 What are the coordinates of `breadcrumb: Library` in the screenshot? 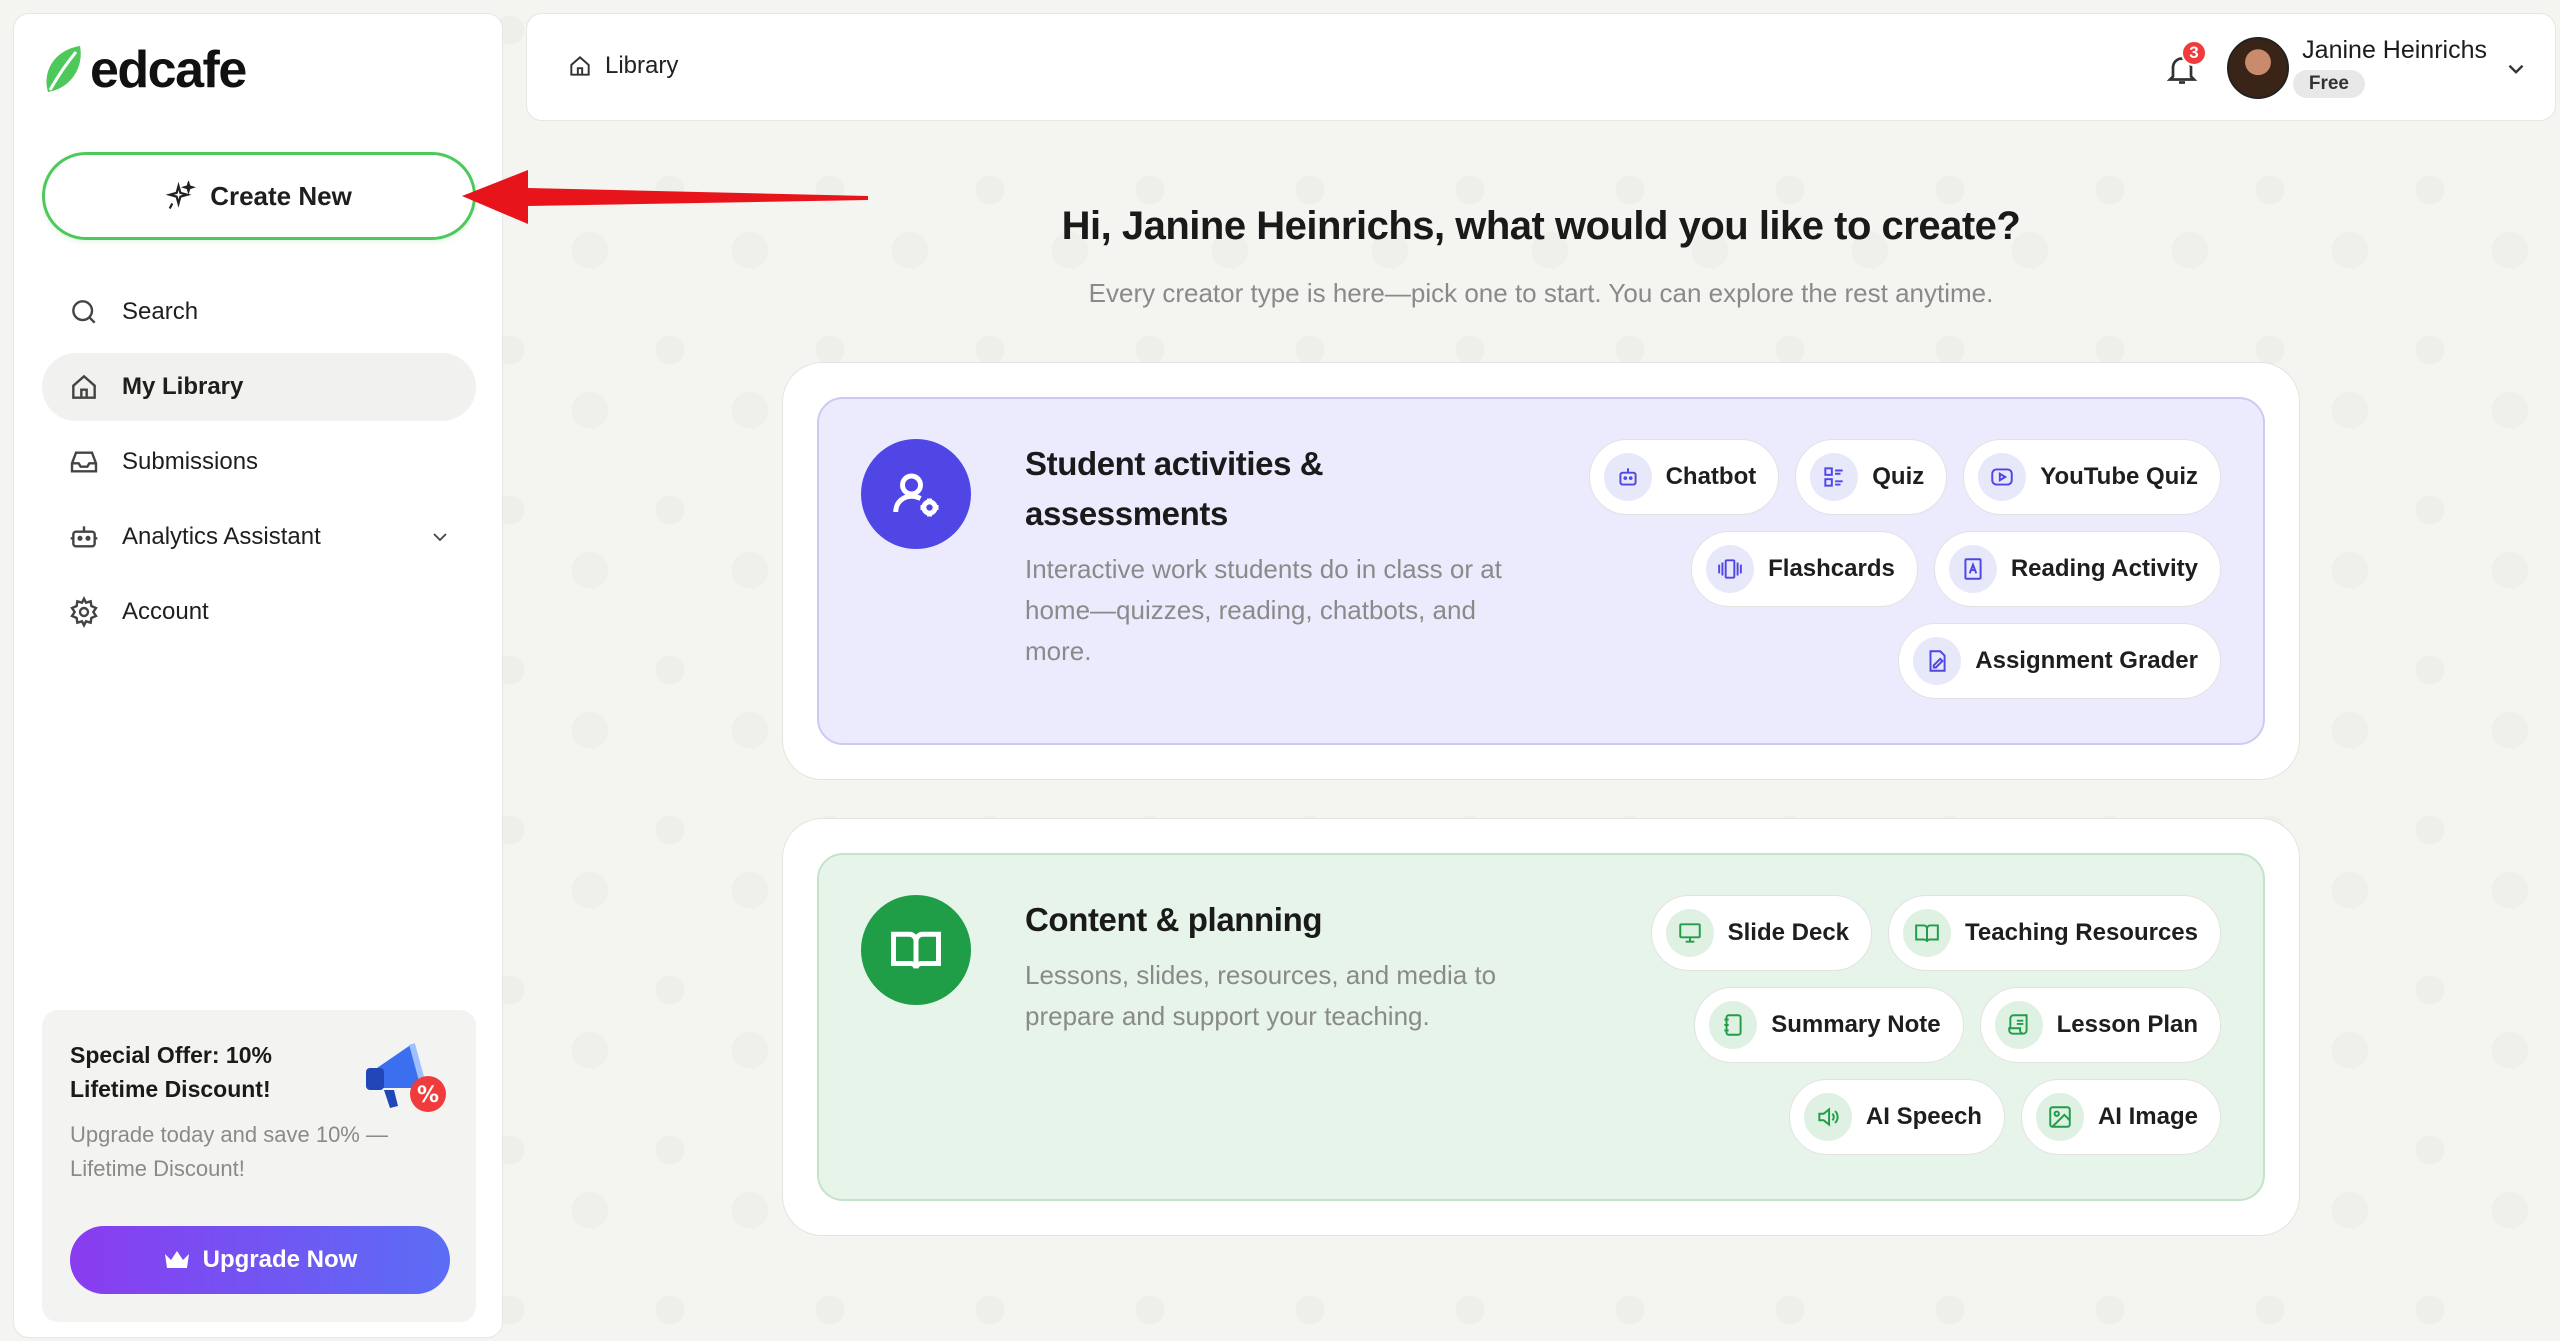 It's located at (622, 66).